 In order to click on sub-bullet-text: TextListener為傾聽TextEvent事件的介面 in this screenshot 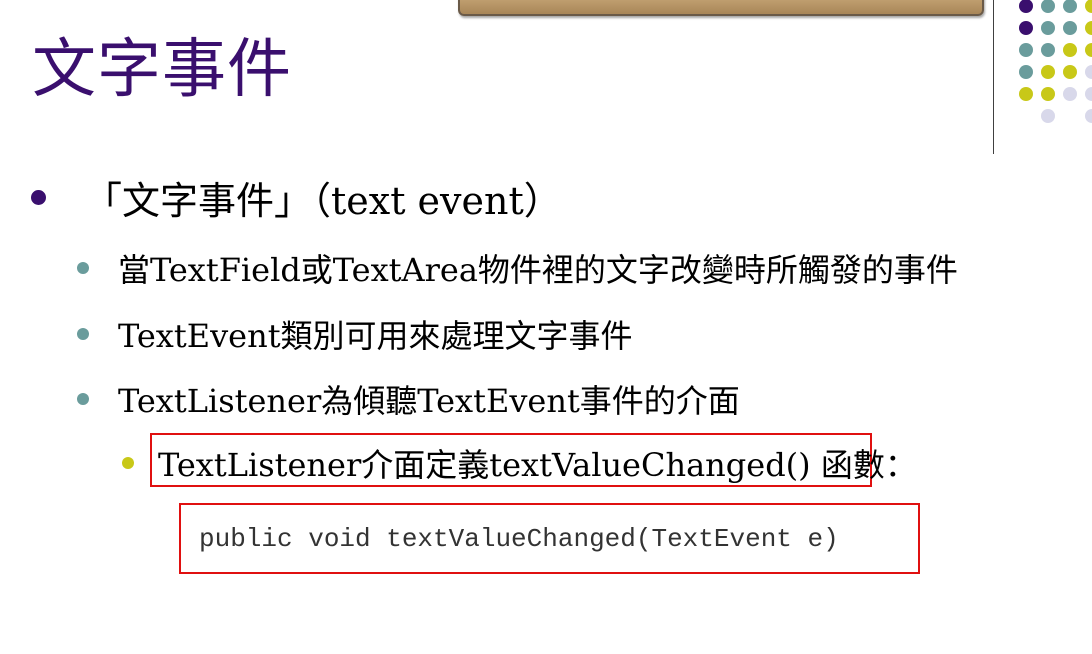, I will do `click(429, 401)`.